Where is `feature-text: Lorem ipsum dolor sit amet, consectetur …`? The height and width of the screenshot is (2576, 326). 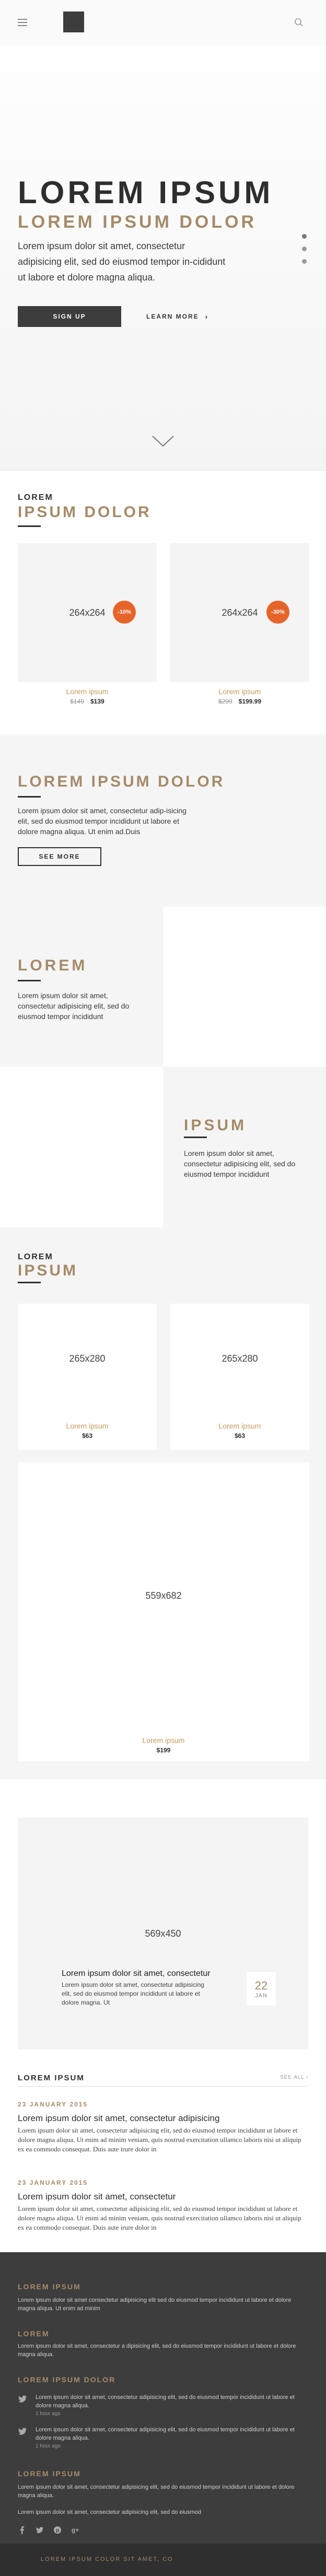
feature-text: Lorem ipsum dolor sit amet, consectetur … is located at coordinates (133, 1993).